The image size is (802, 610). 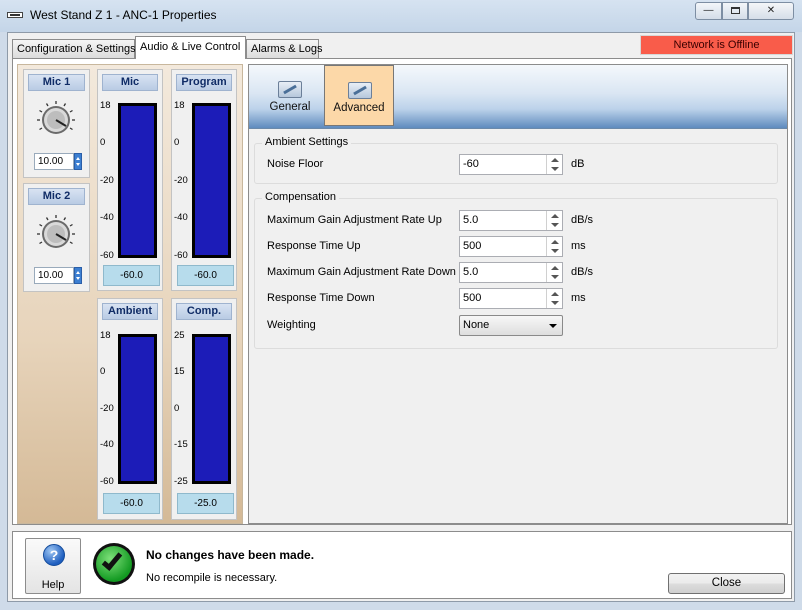 What do you see at coordinates (177, 142) in the screenshot?
I see `program-scale-label: 0` at bounding box center [177, 142].